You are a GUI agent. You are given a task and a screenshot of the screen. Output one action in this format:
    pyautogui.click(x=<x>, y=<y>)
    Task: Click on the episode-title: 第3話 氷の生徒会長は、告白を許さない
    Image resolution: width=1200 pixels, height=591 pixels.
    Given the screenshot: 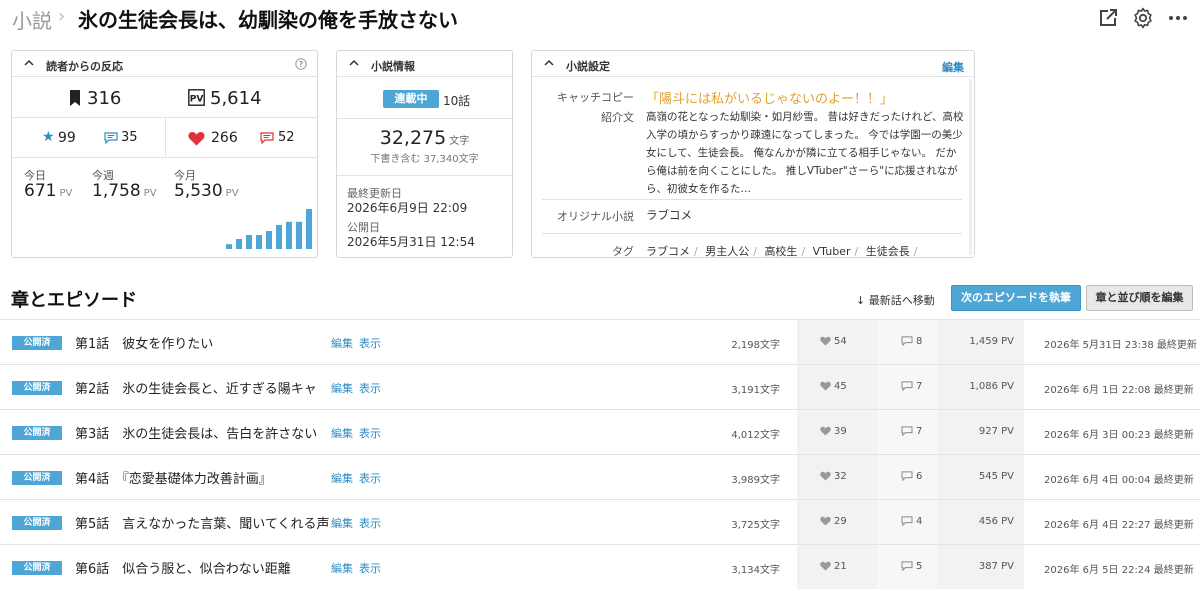 What is the action you would take?
    pyautogui.click(x=196, y=432)
    